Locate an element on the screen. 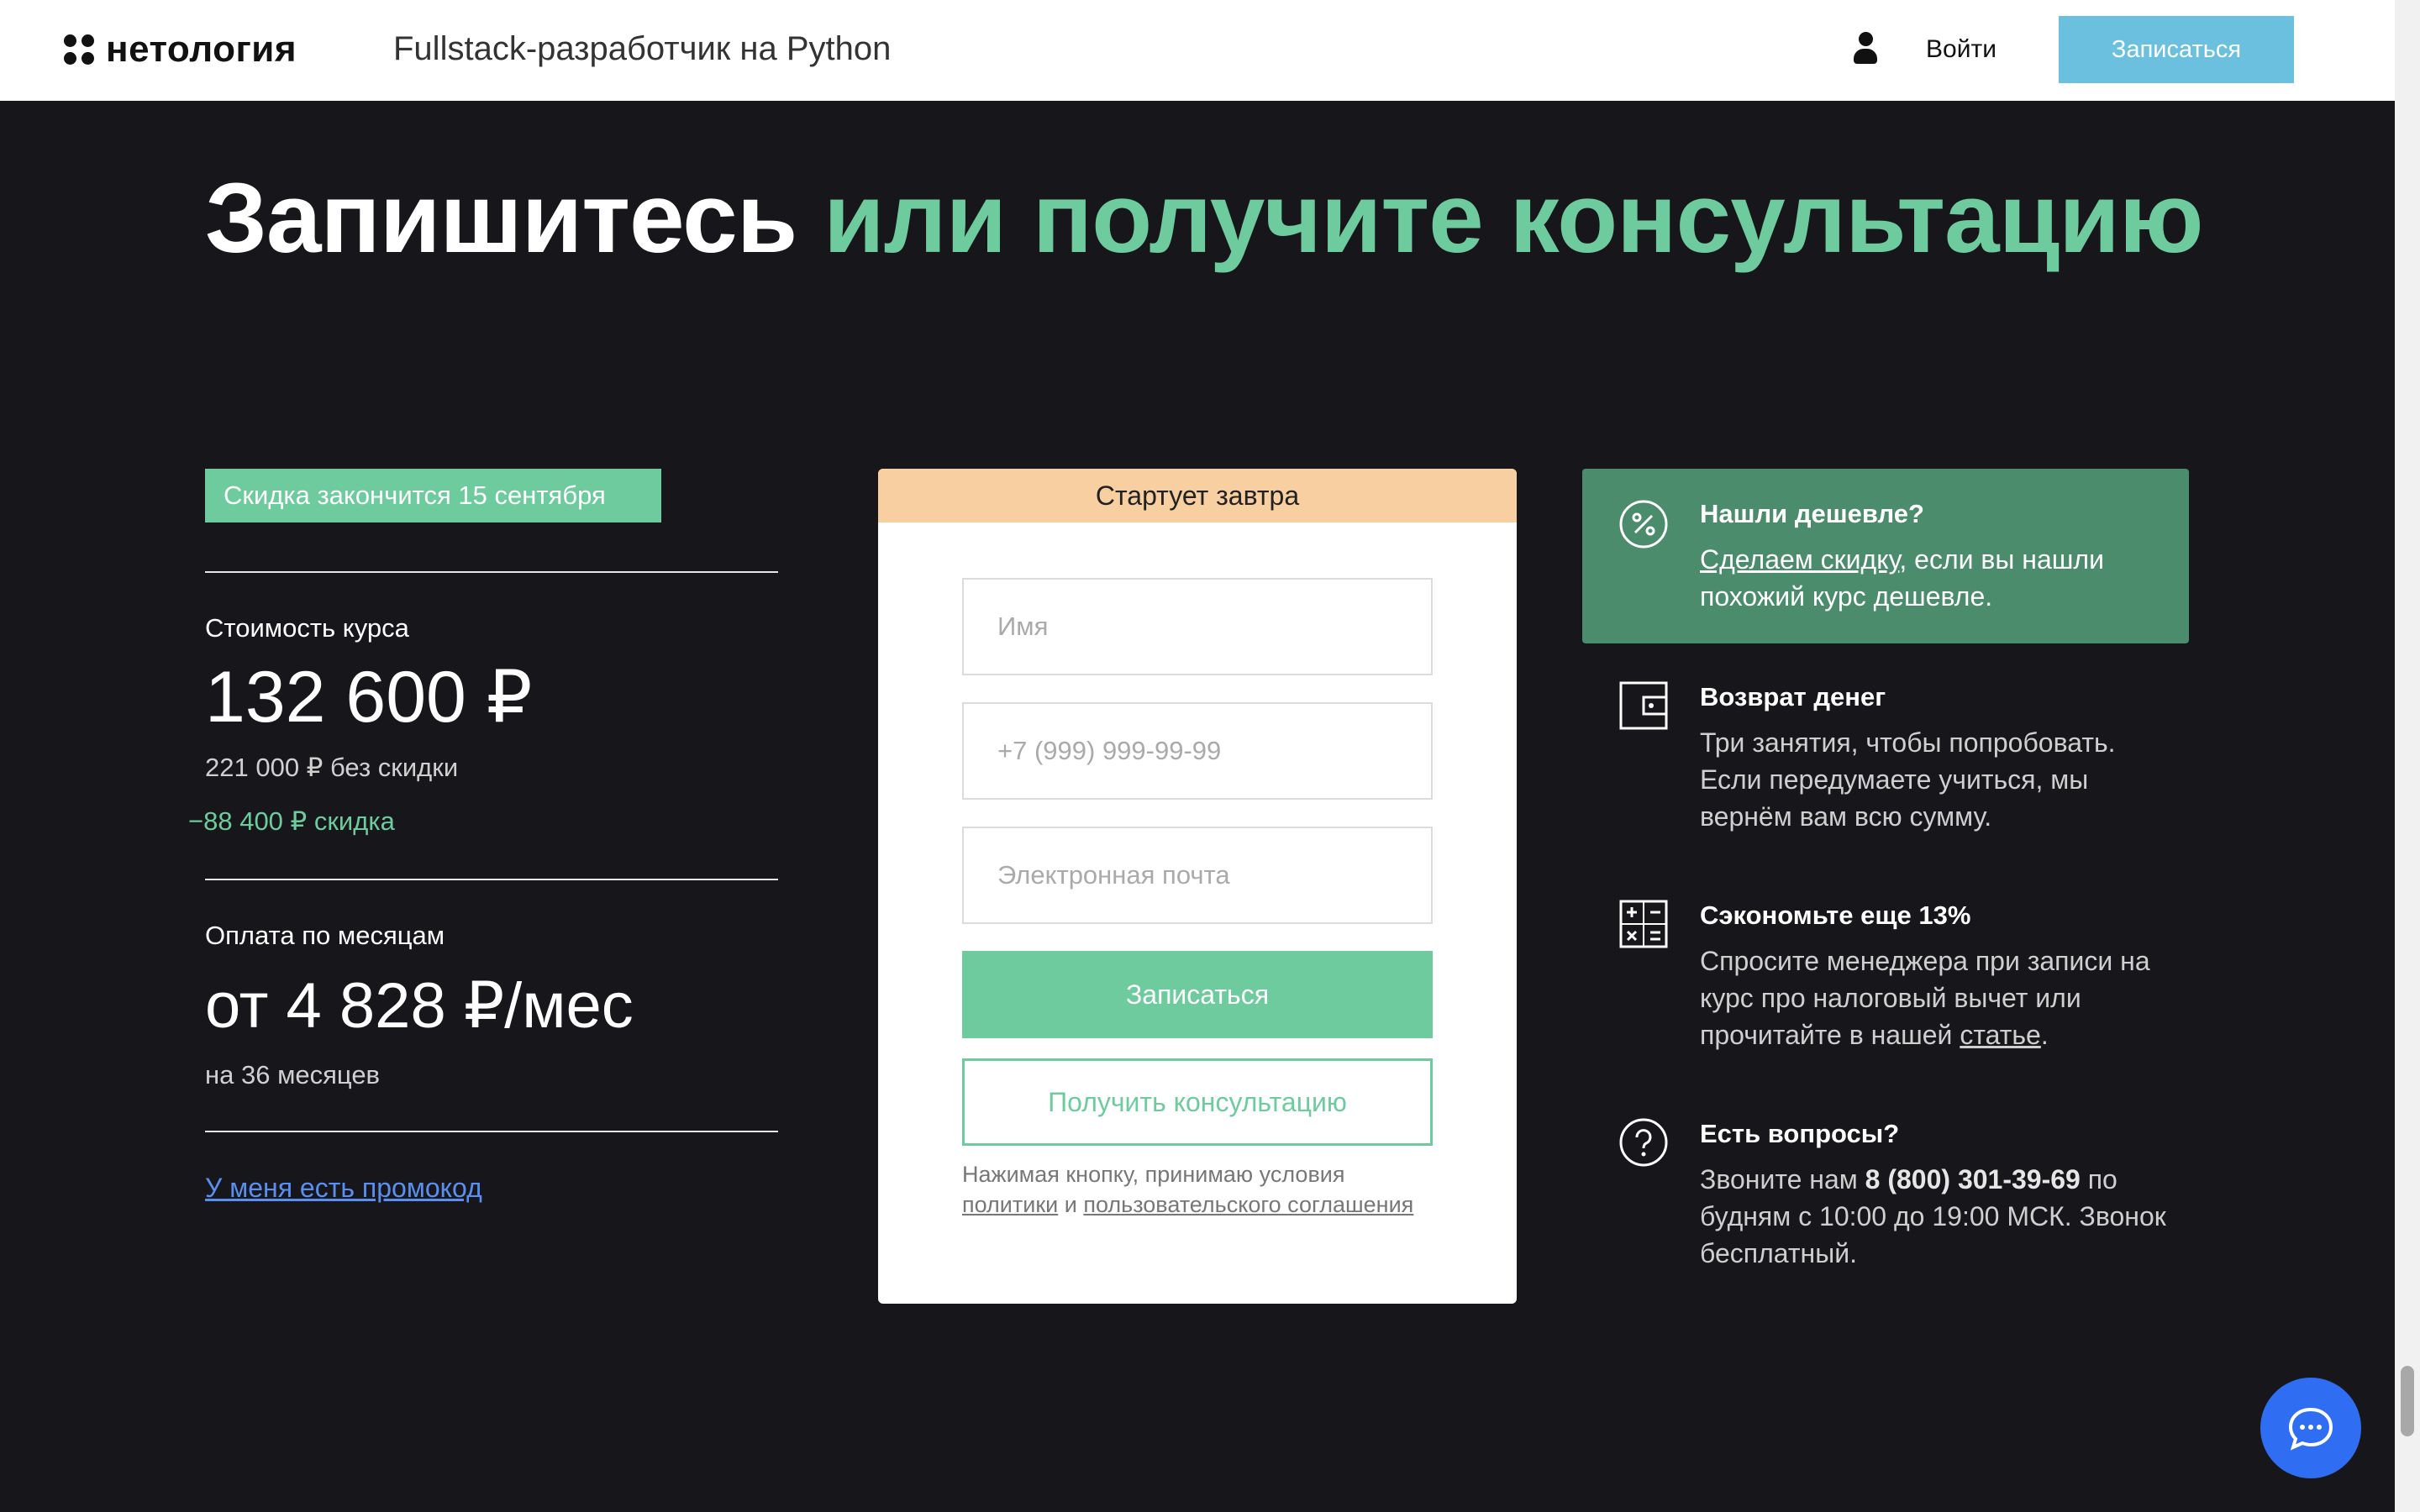 The height and width of the screenshot is (1512, 2420). course-price: 132 600 ₽ is located at coordinates (369, 697).